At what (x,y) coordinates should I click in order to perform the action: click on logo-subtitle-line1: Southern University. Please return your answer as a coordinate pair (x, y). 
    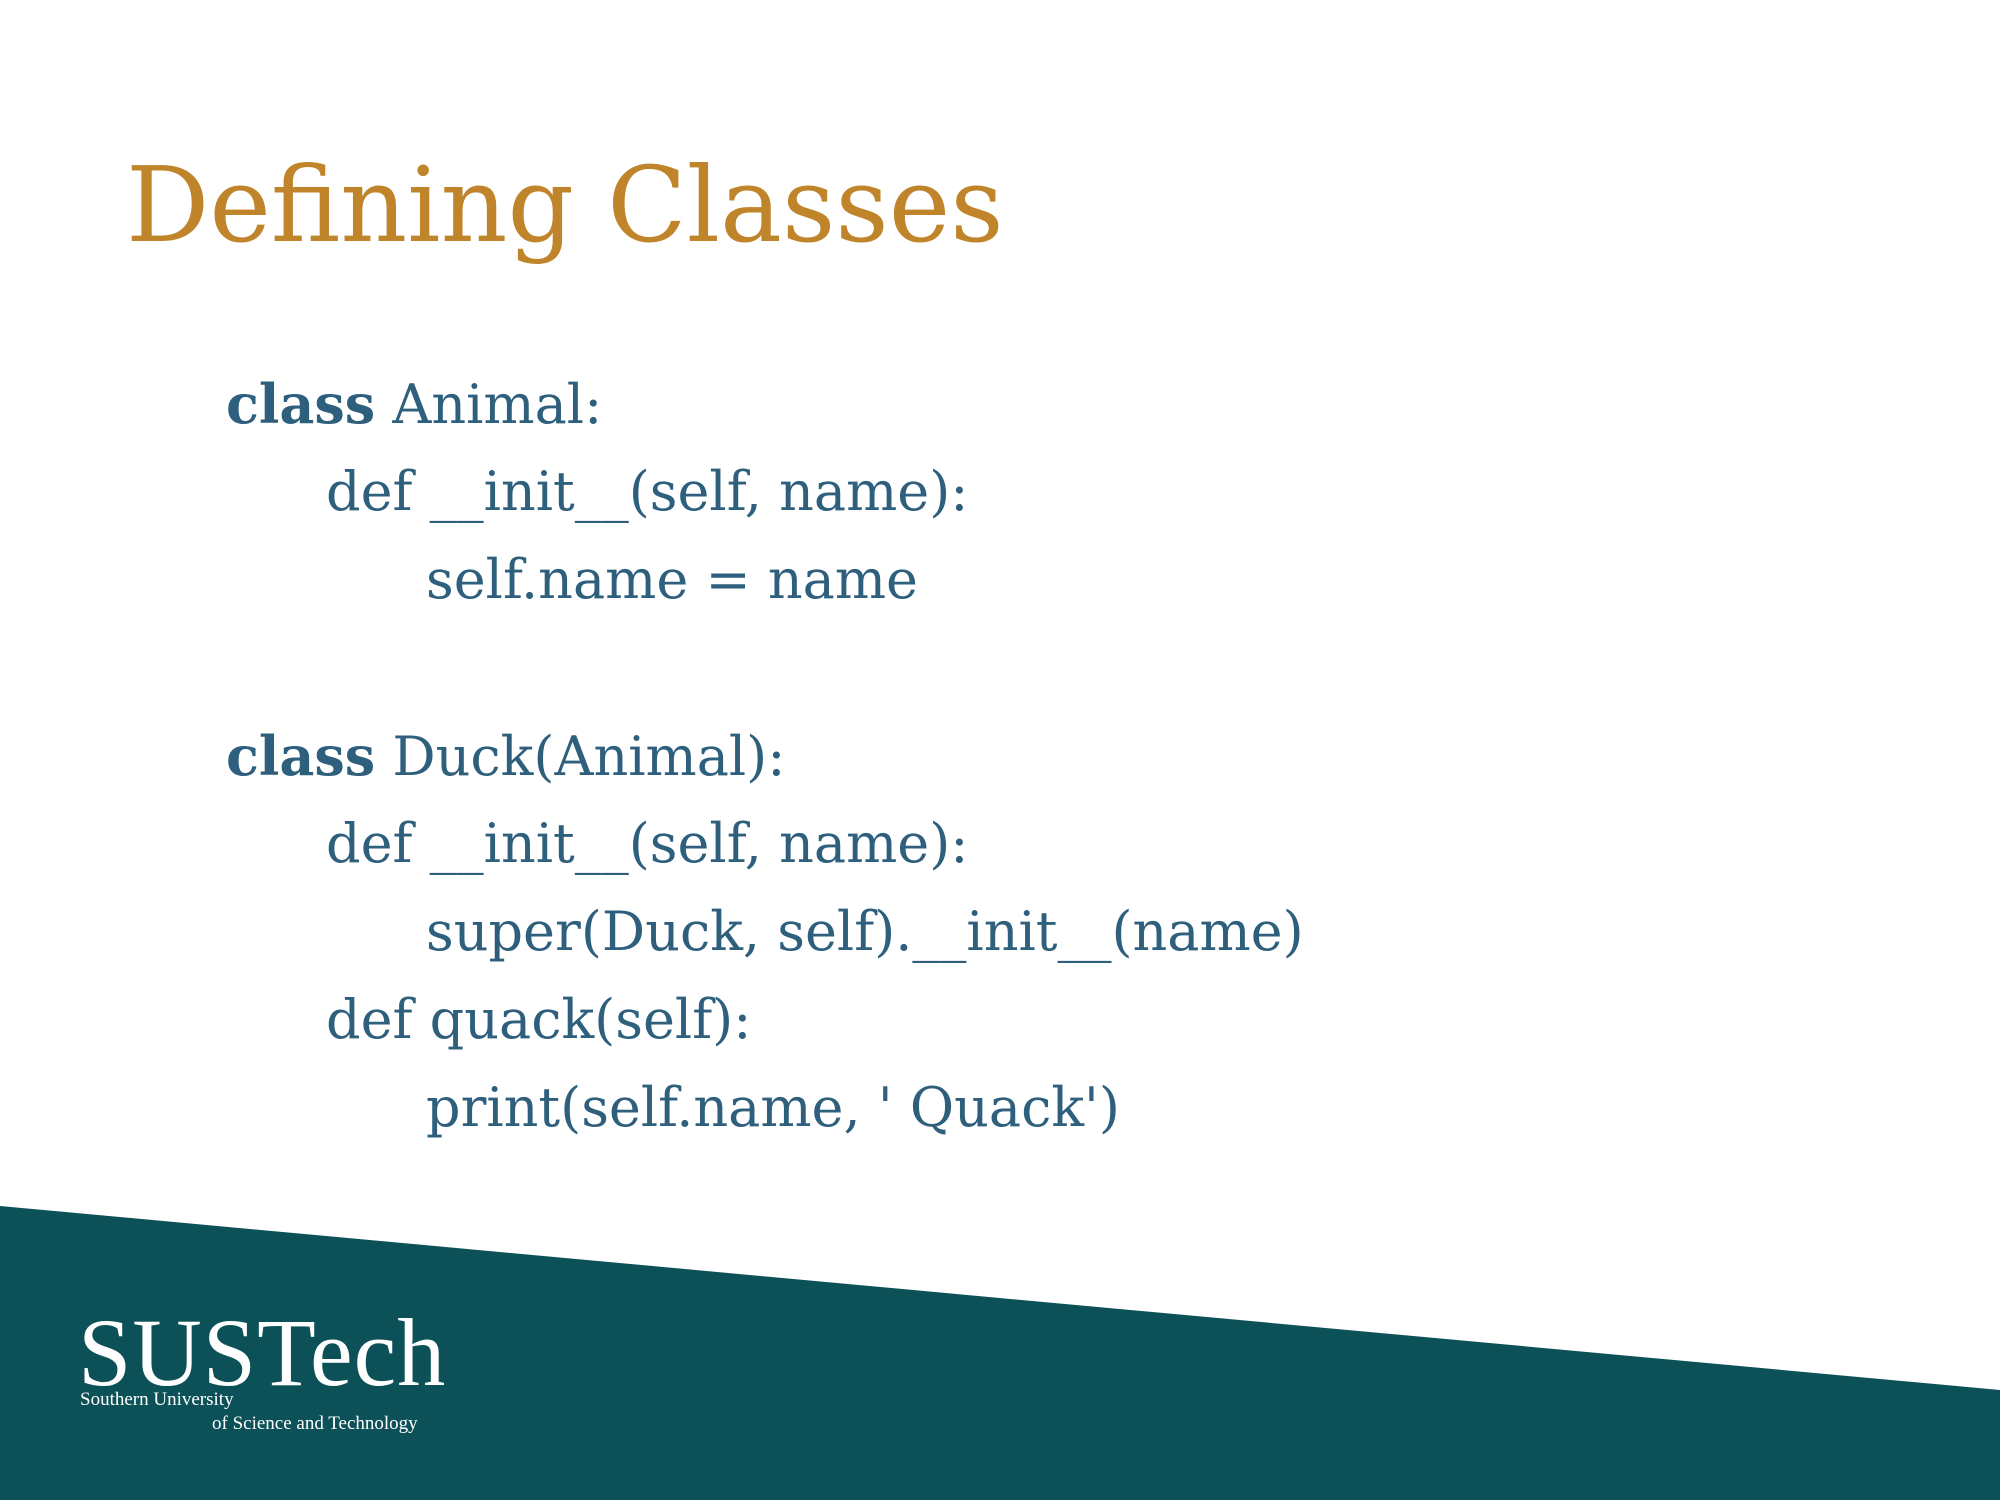
    Looking at the image, I should click on (157, 1399).